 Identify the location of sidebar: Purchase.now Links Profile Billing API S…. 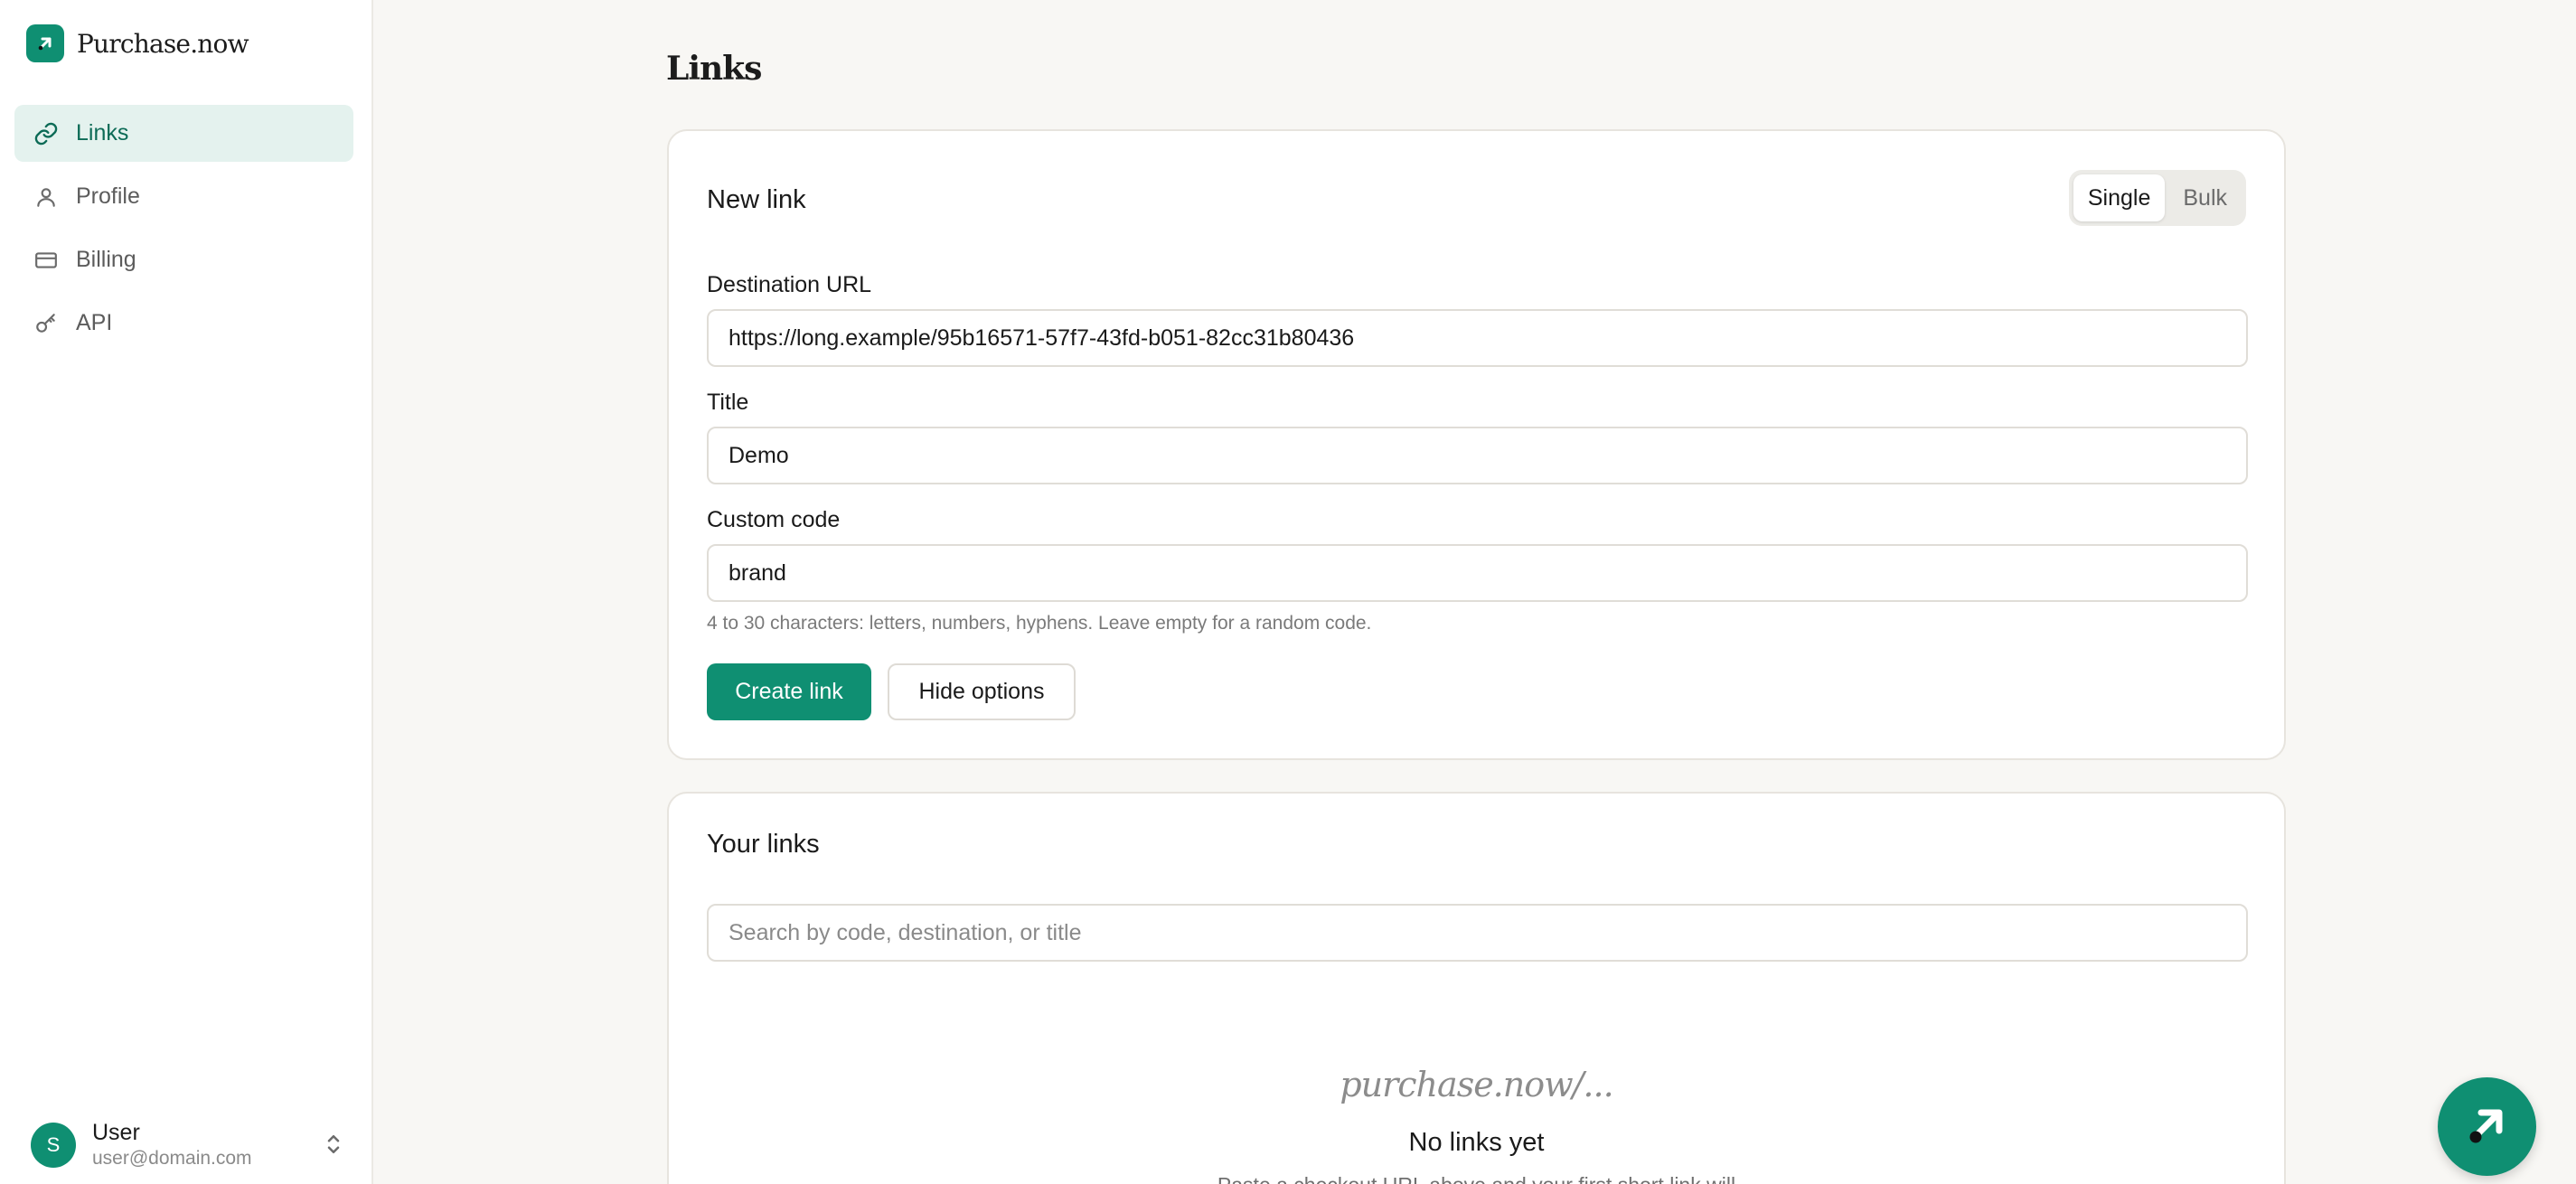
(186, 592).